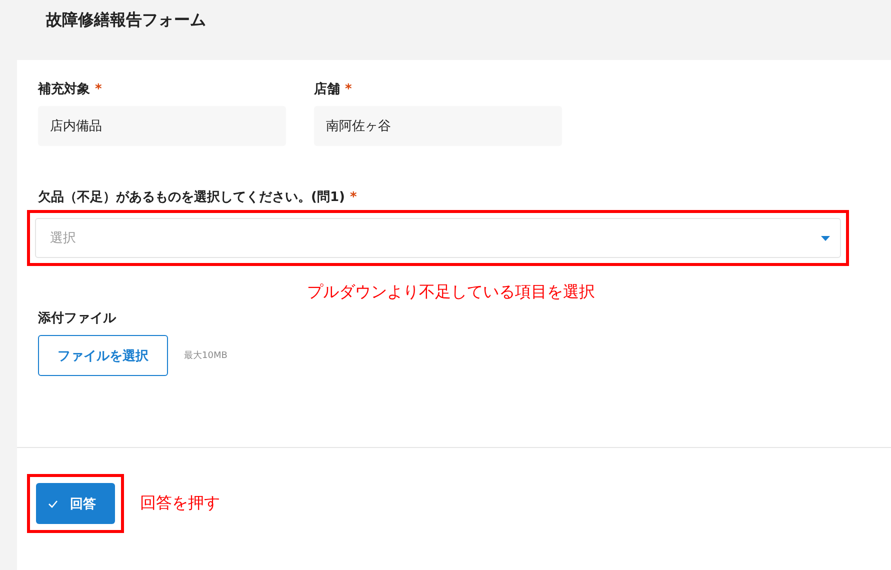  What do you see at coordinates (75, 503) in the screenshot?
I see `submit-button: 回答` at bounding box center [75, 503].